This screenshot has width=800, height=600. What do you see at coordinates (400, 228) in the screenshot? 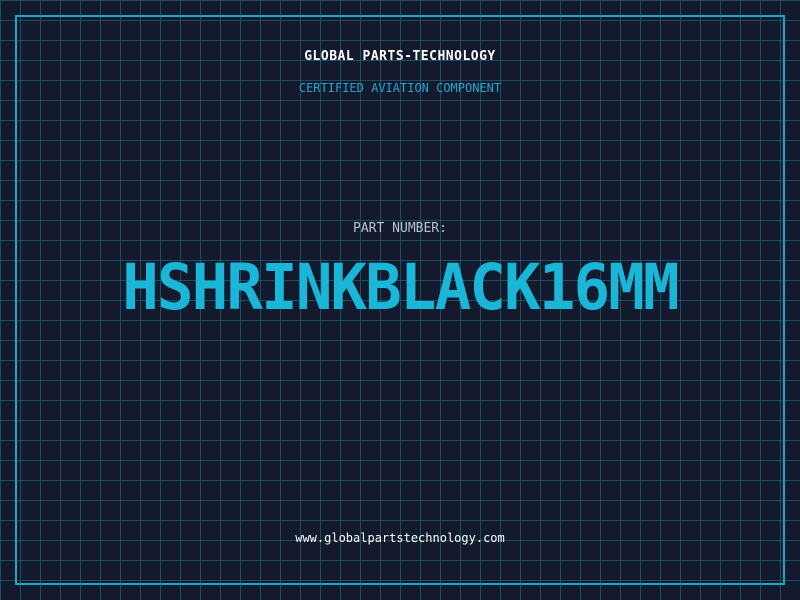
I see `part-number-label: PART NUMBER:` at bounding box center [400, 228].